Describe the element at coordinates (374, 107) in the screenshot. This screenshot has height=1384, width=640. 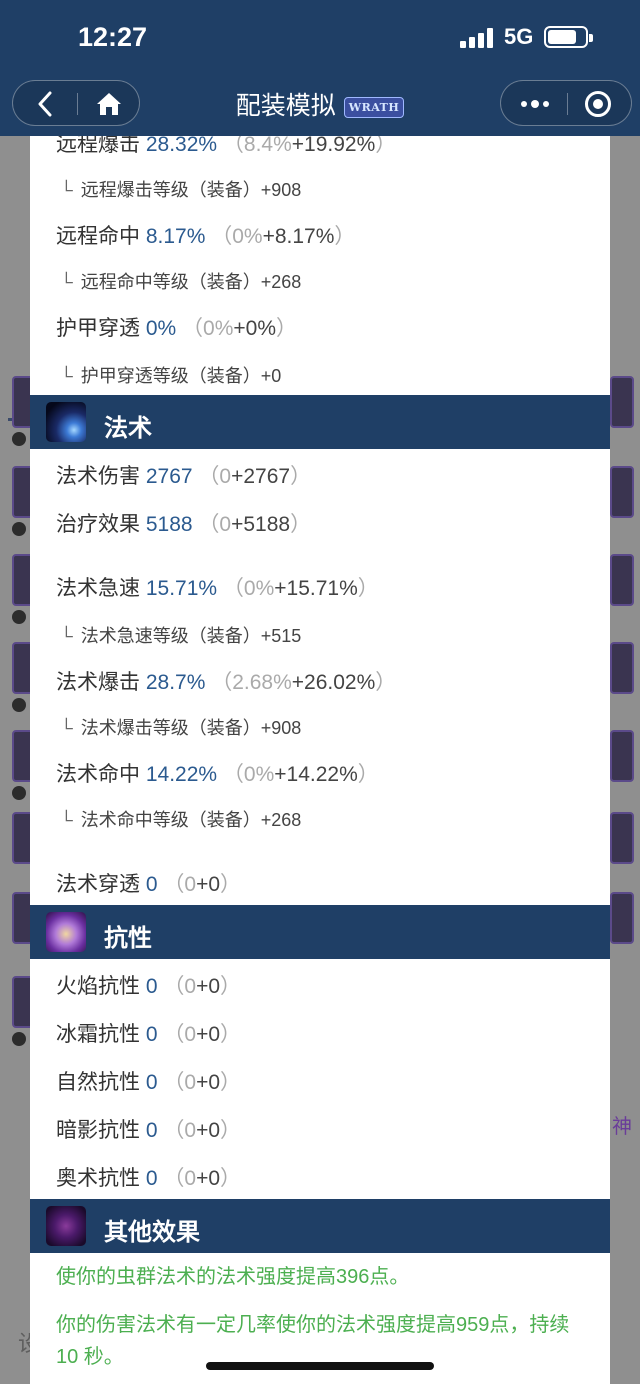
I see `wrath-logo: WRATH` at that location.